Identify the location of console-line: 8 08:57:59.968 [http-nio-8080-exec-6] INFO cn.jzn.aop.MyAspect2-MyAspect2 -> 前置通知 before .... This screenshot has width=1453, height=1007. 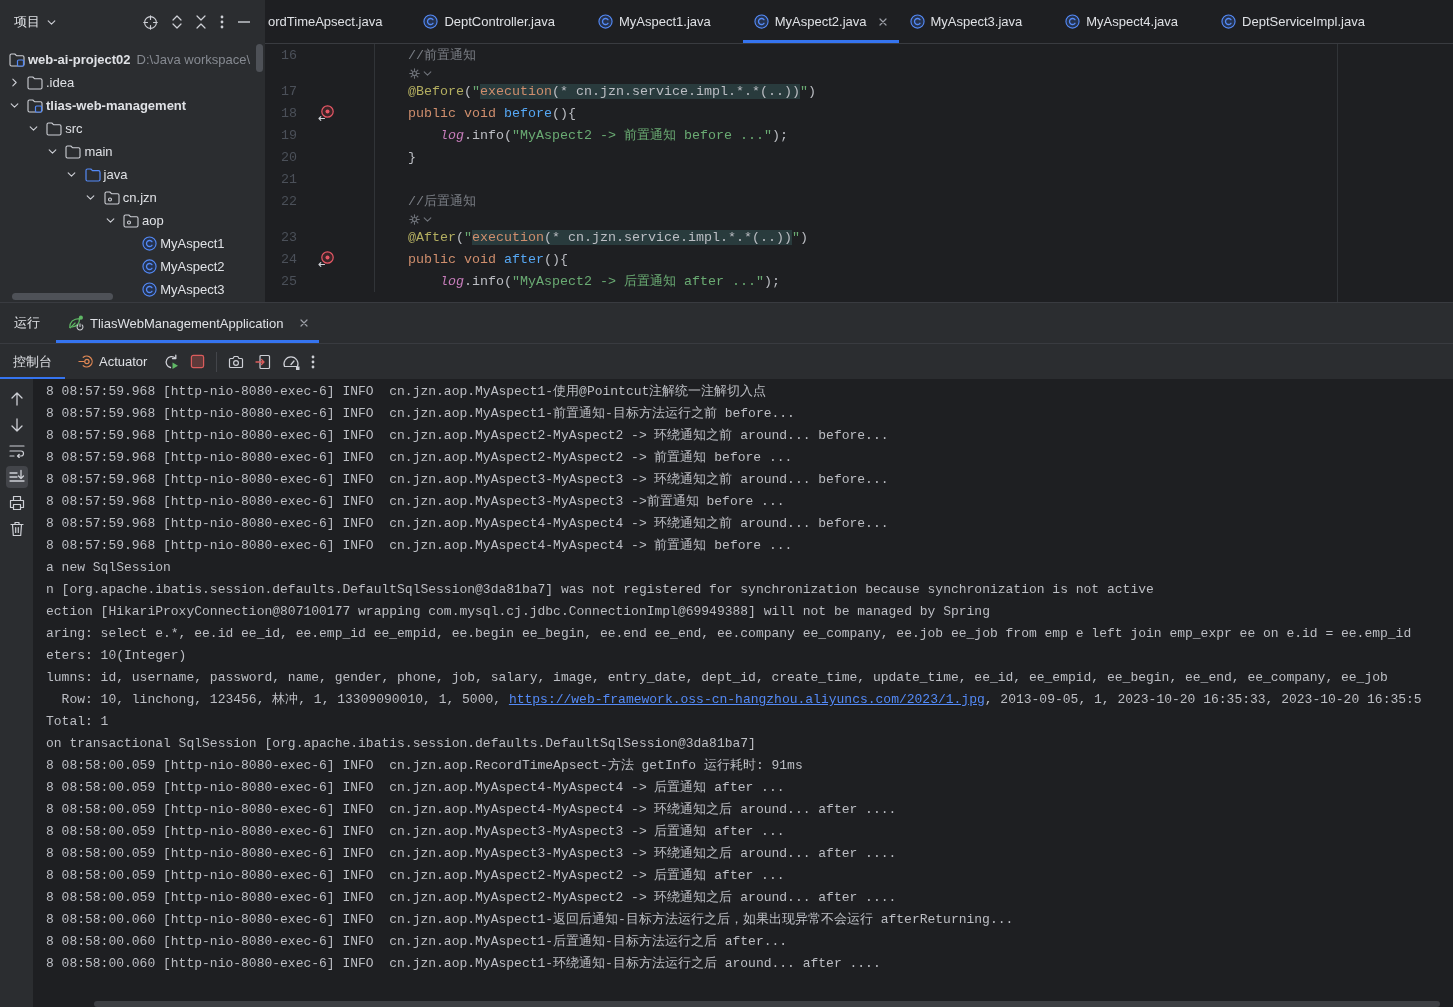
(420, 458).